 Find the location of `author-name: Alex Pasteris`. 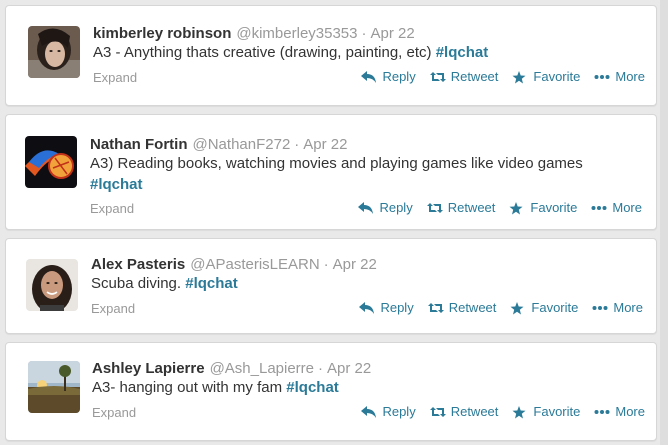

author-name: Alex Pasteris is located at coordinates (138, 264).